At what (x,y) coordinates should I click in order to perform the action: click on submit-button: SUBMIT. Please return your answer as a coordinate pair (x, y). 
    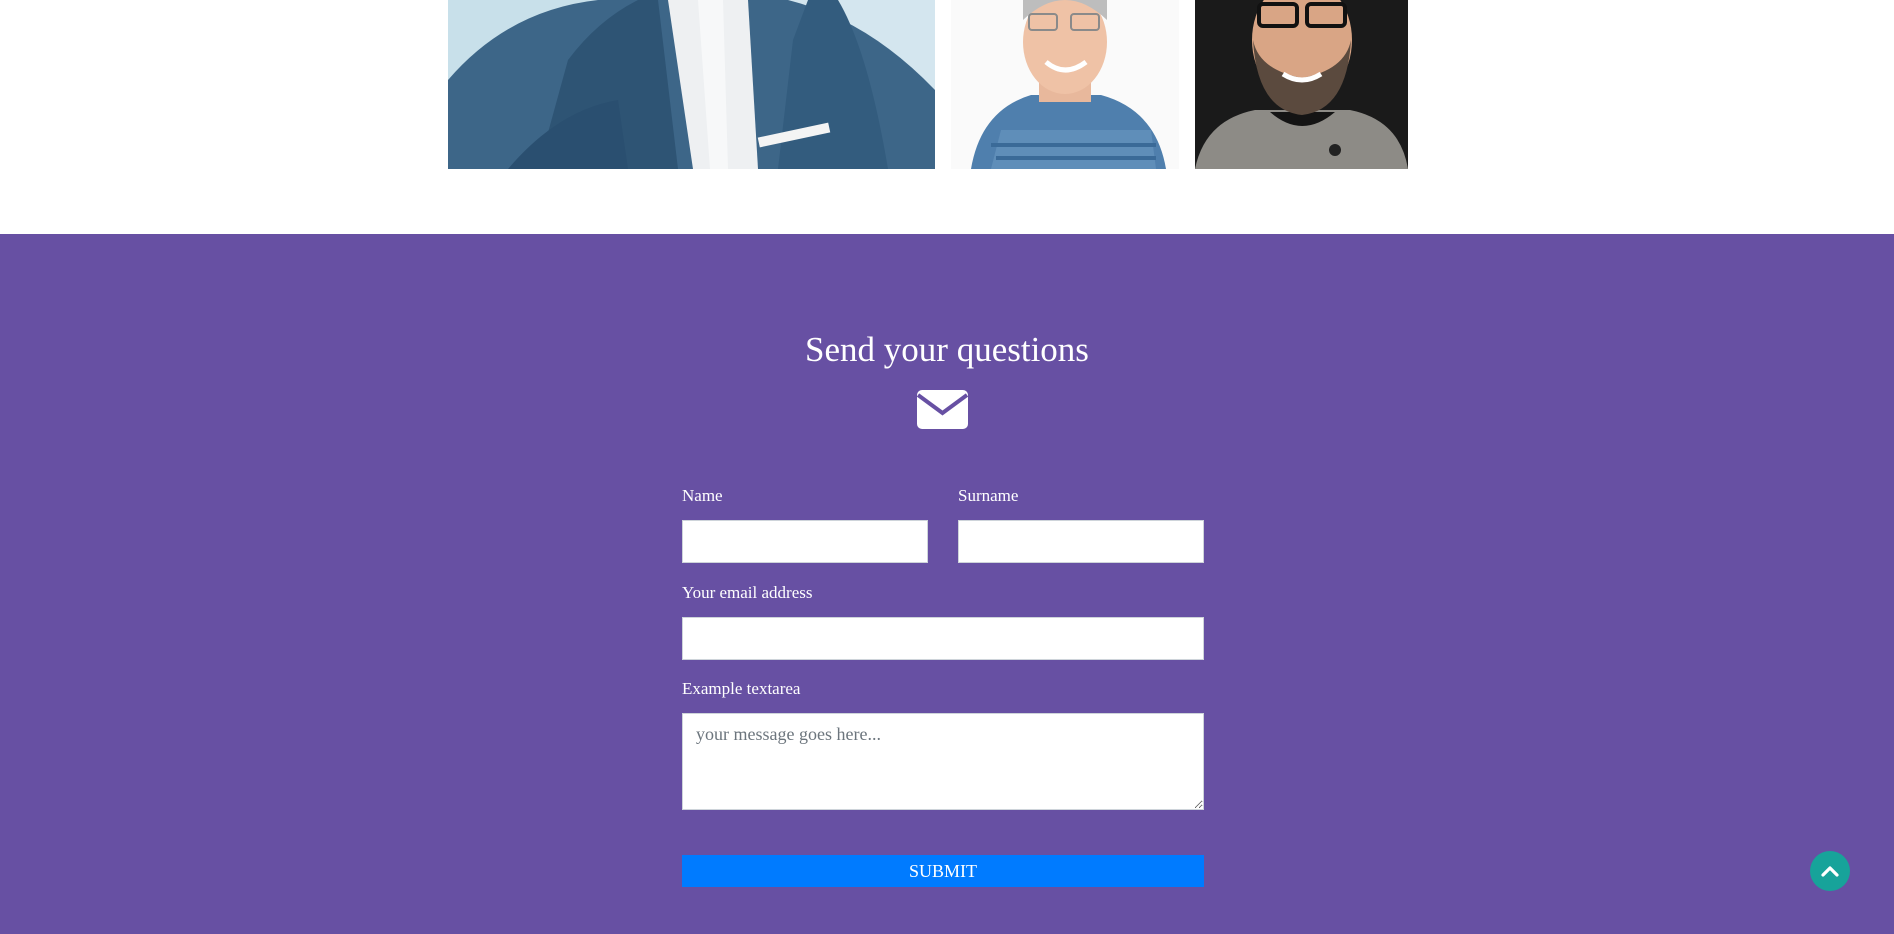
    Looking at the image, I should click on (943, 871).